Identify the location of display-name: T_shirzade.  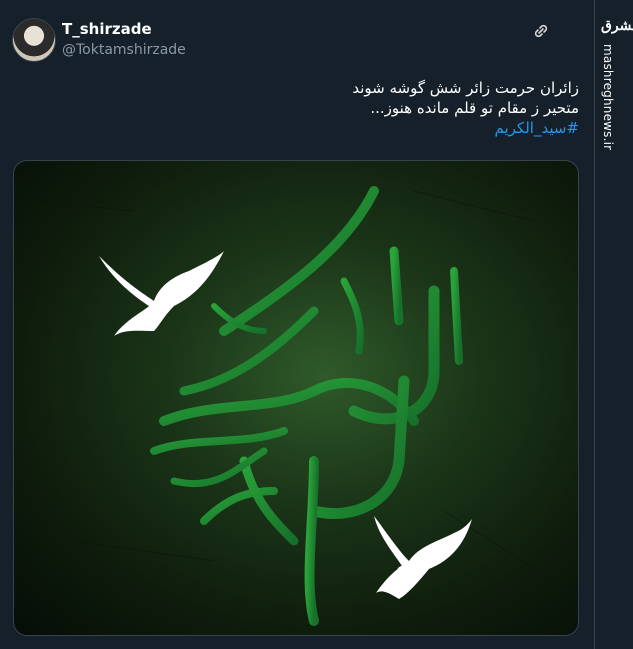
(107, 29).